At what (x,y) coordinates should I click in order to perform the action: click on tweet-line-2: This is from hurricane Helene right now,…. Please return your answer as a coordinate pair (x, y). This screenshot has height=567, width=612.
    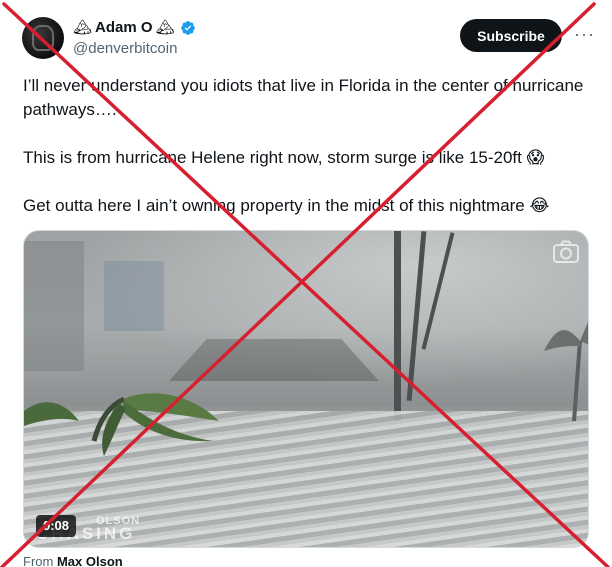
    Looking at the image, I should click on (284, 157).